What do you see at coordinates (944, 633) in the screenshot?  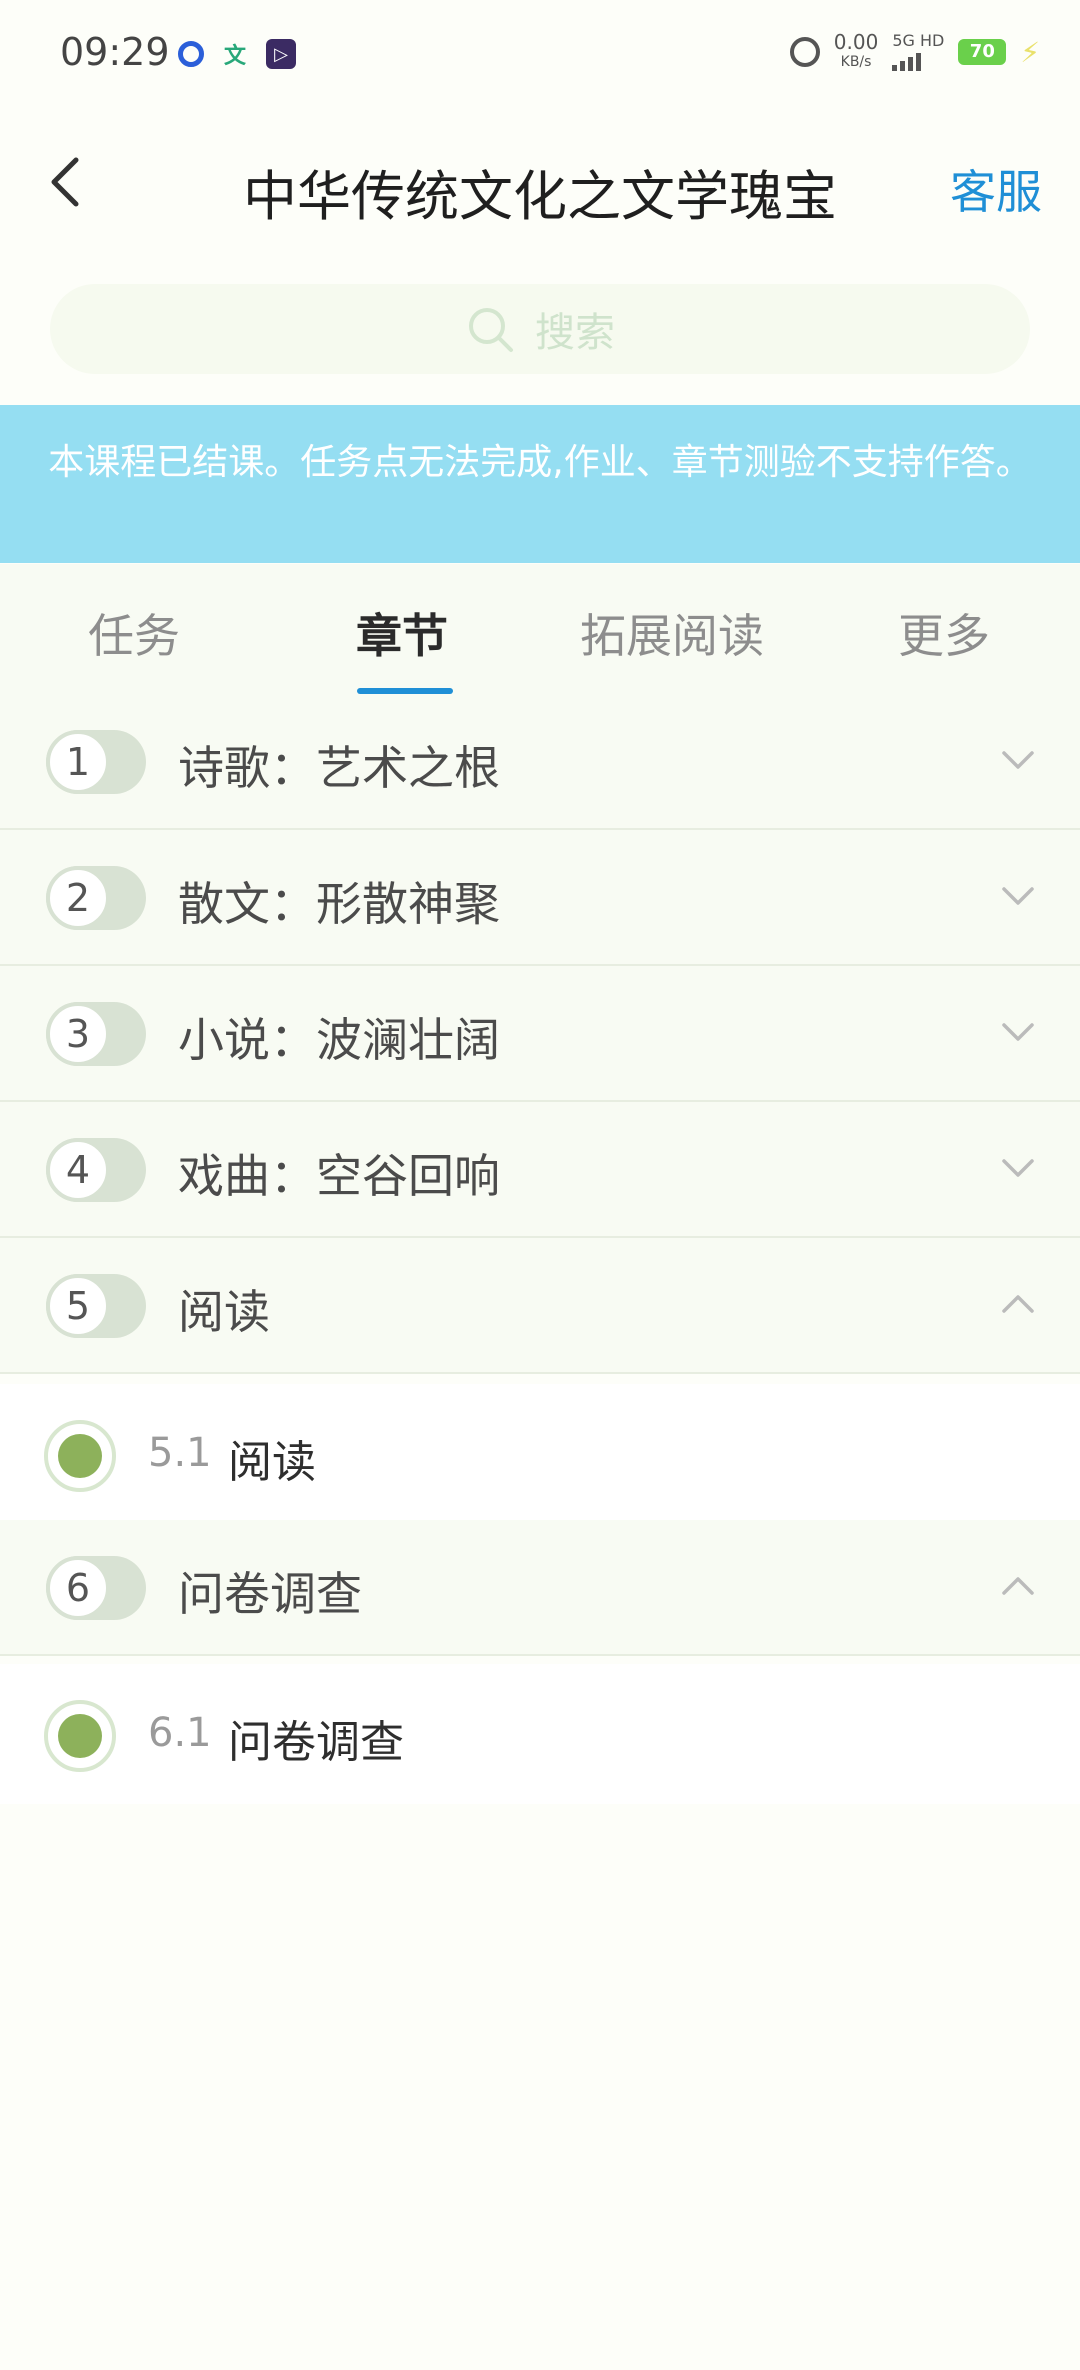 I see `tab-more: 更多` at bounding box center [944, 633].